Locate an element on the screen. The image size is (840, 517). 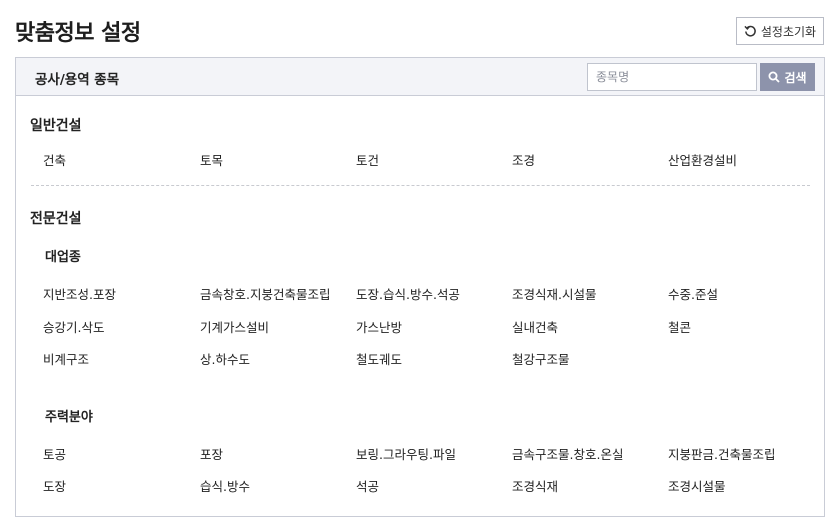
major-row: 비계구조 상.하수도 철도궤도 철강구조물 is located at coordinates (433, 360).